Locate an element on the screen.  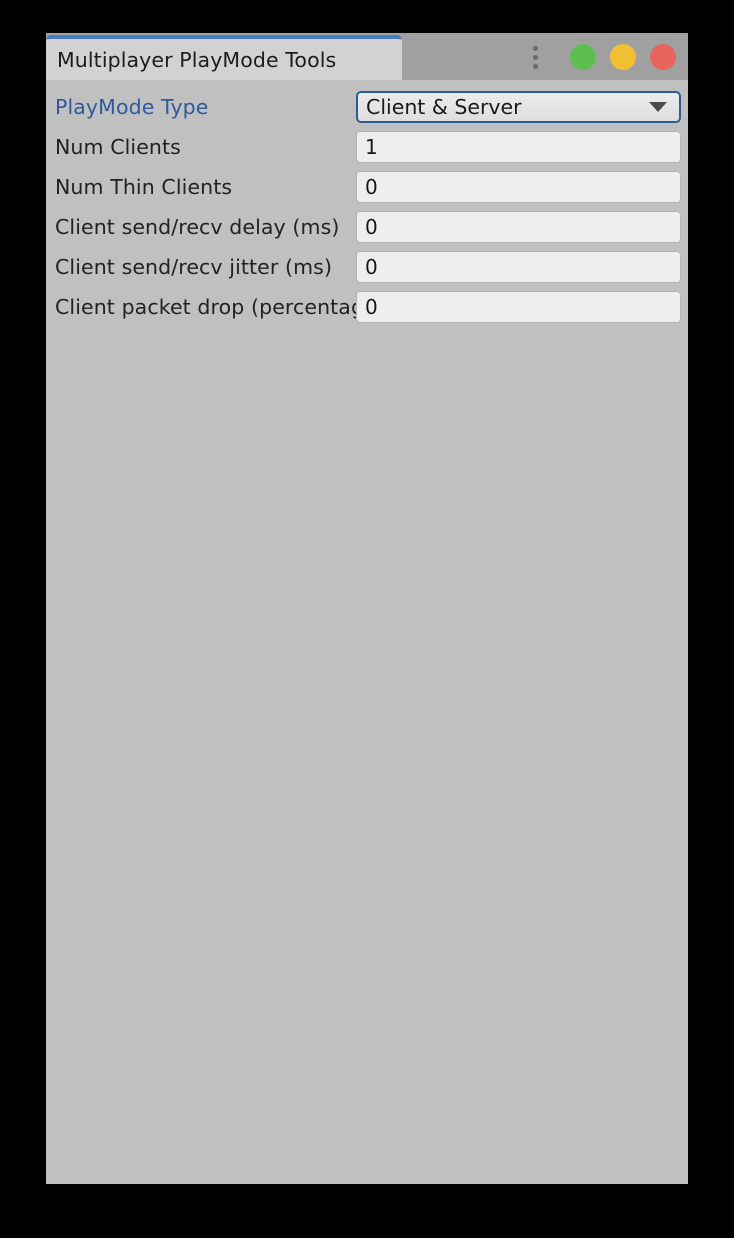
label-client-send-recv-jitter: Client send/recv jitter (ms) is located at coordinates (194, 267).